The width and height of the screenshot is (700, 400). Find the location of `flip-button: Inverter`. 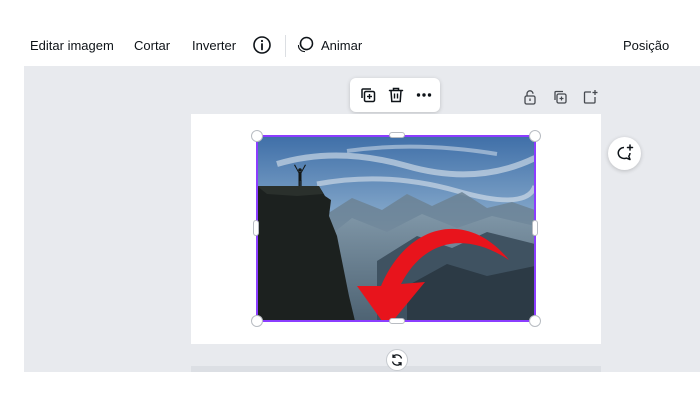

flip-button: Inverter is located at coordinates (214, 46).